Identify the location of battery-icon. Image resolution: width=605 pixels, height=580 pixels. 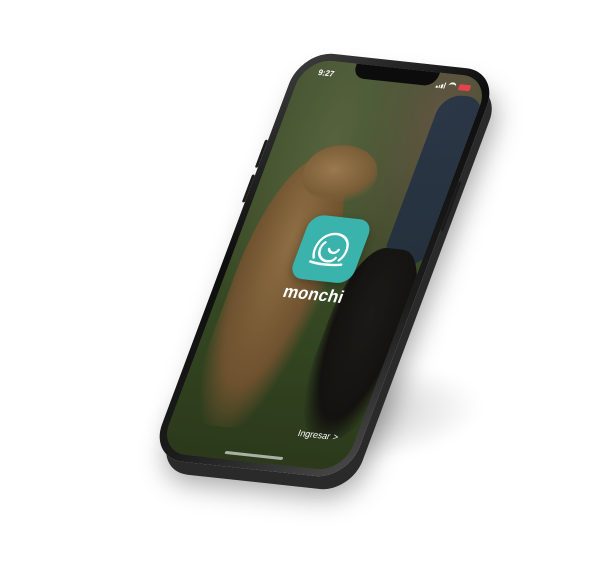
(464, 88).